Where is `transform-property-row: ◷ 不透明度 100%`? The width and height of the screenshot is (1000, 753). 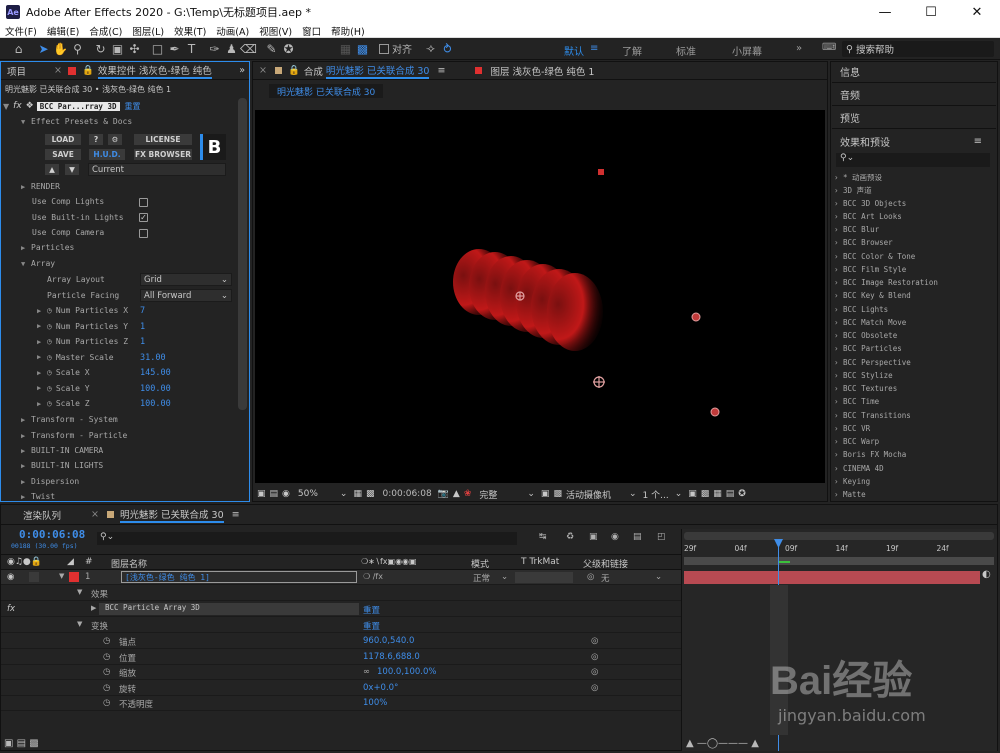 transform-property-row: ◷ 不透明度 100% is located at coordinates (341, 703).